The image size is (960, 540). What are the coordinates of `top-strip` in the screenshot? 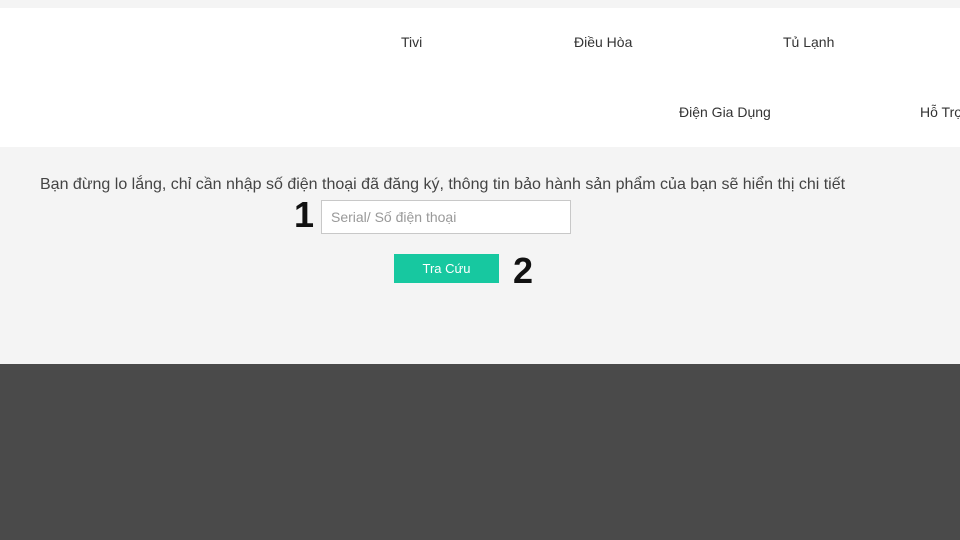 It's located at (480, 4).